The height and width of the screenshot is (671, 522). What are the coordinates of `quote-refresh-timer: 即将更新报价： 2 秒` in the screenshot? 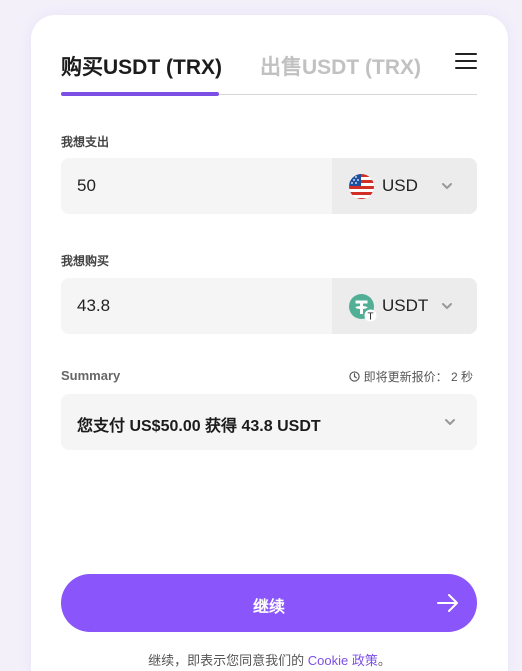 It's located at (410, 376).